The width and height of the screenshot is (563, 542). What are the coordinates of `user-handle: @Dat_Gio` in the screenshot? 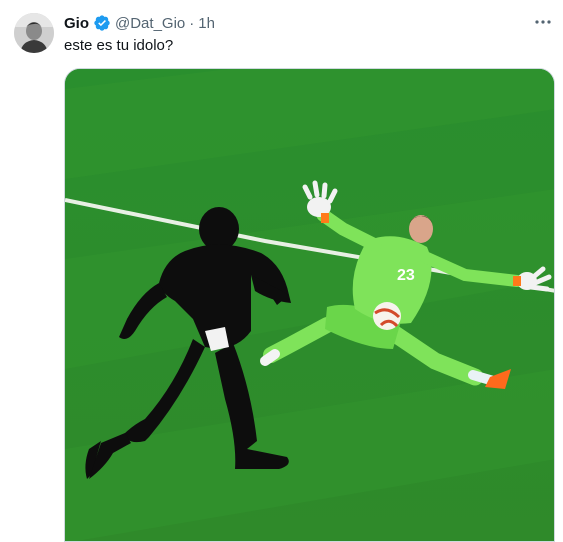 It's located at (150, 23).